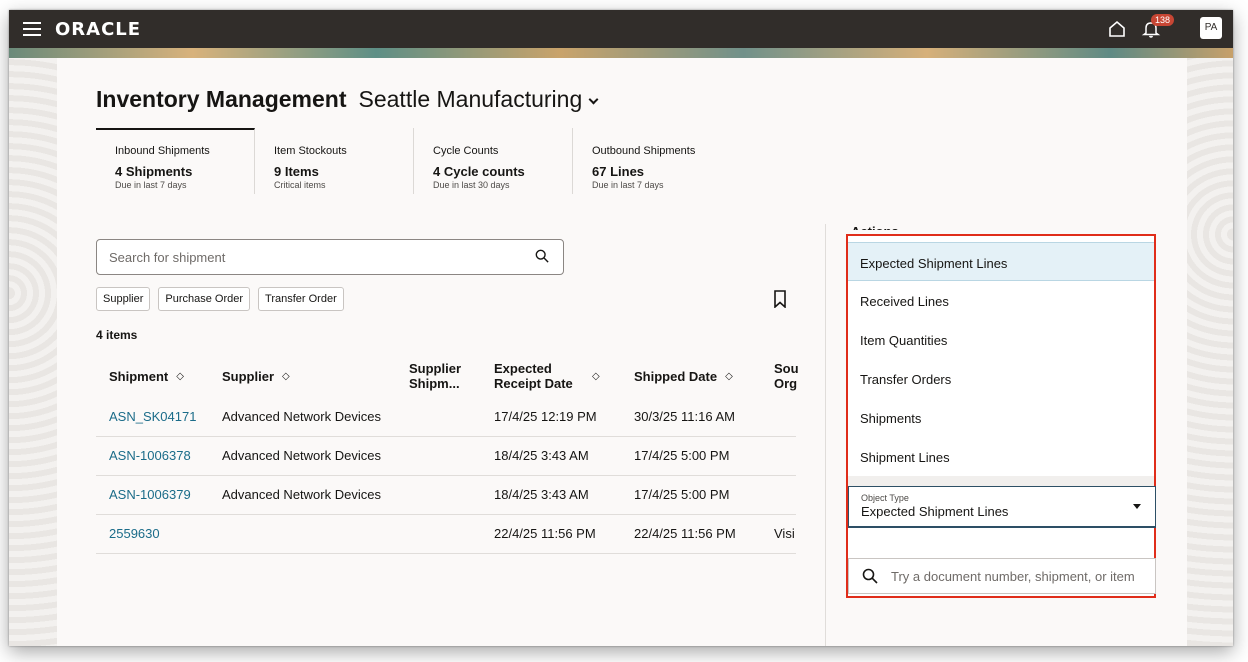 The image size is (1248, 662). I want to click on column-header-supplier: Supplier ◇, so click(256, 376).